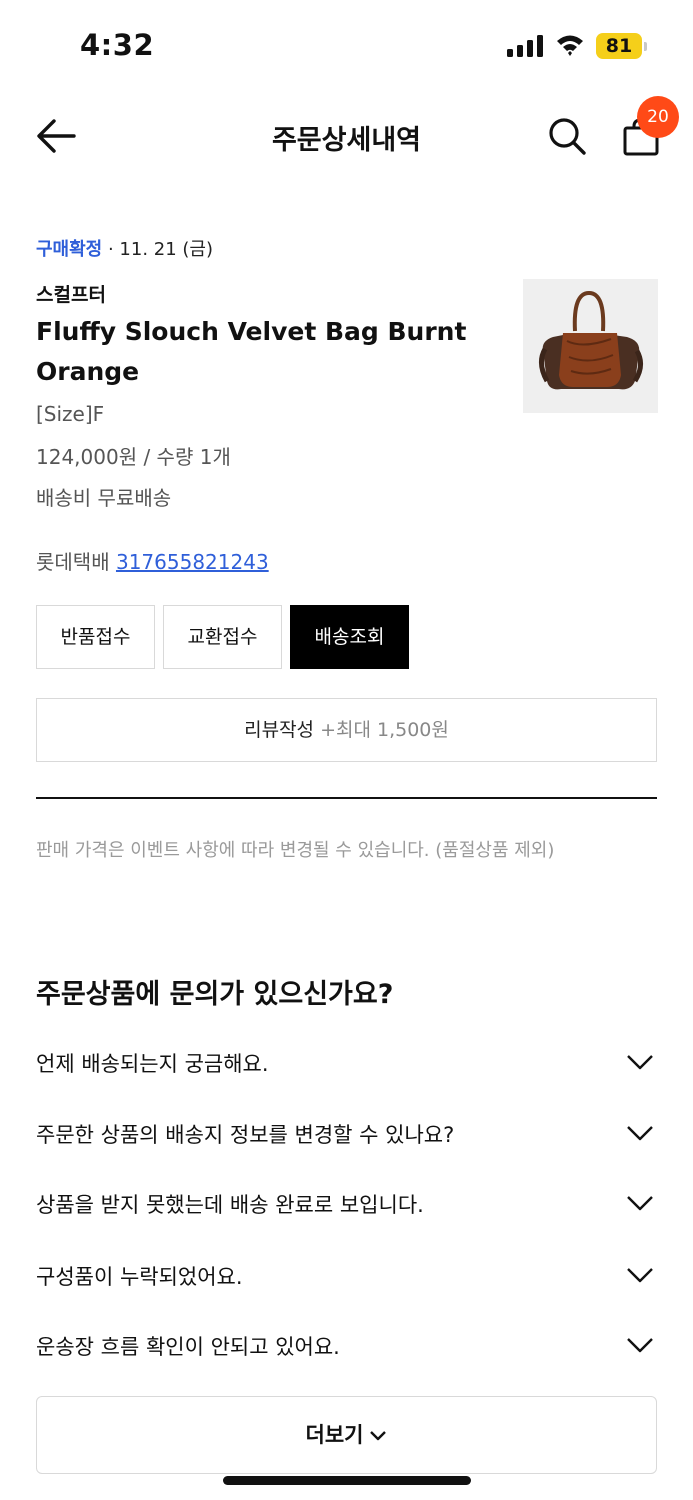  I want to click on tracking-info: 롯데택배 317655821243, so click(152, 560).